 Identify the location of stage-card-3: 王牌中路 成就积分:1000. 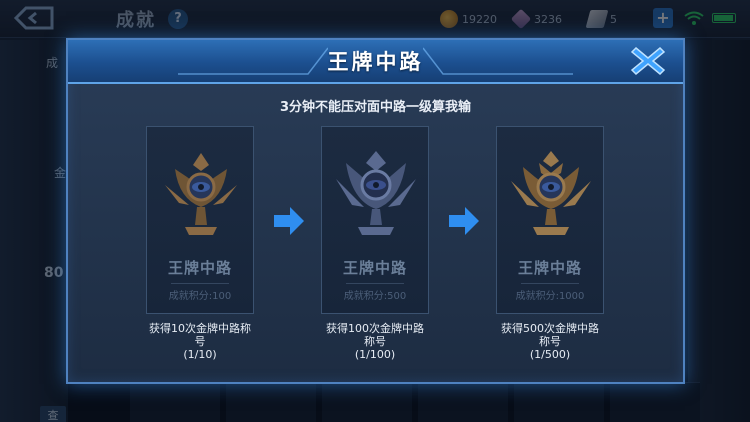
(550, 220).